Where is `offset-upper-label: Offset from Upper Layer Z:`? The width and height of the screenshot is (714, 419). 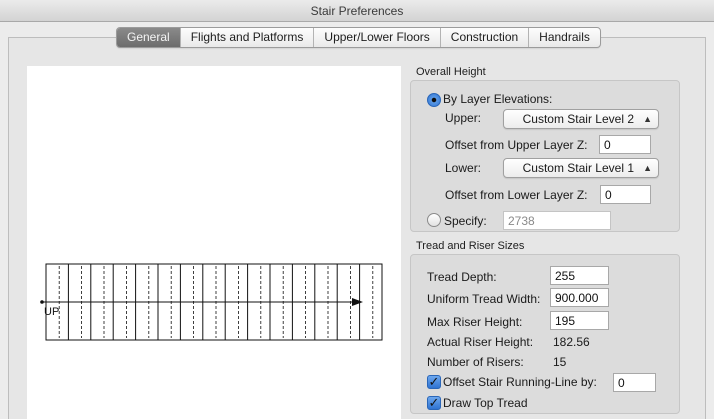 offset-upper-label: Offset from Upper Layer Z: is located at coordinates (516, 145).